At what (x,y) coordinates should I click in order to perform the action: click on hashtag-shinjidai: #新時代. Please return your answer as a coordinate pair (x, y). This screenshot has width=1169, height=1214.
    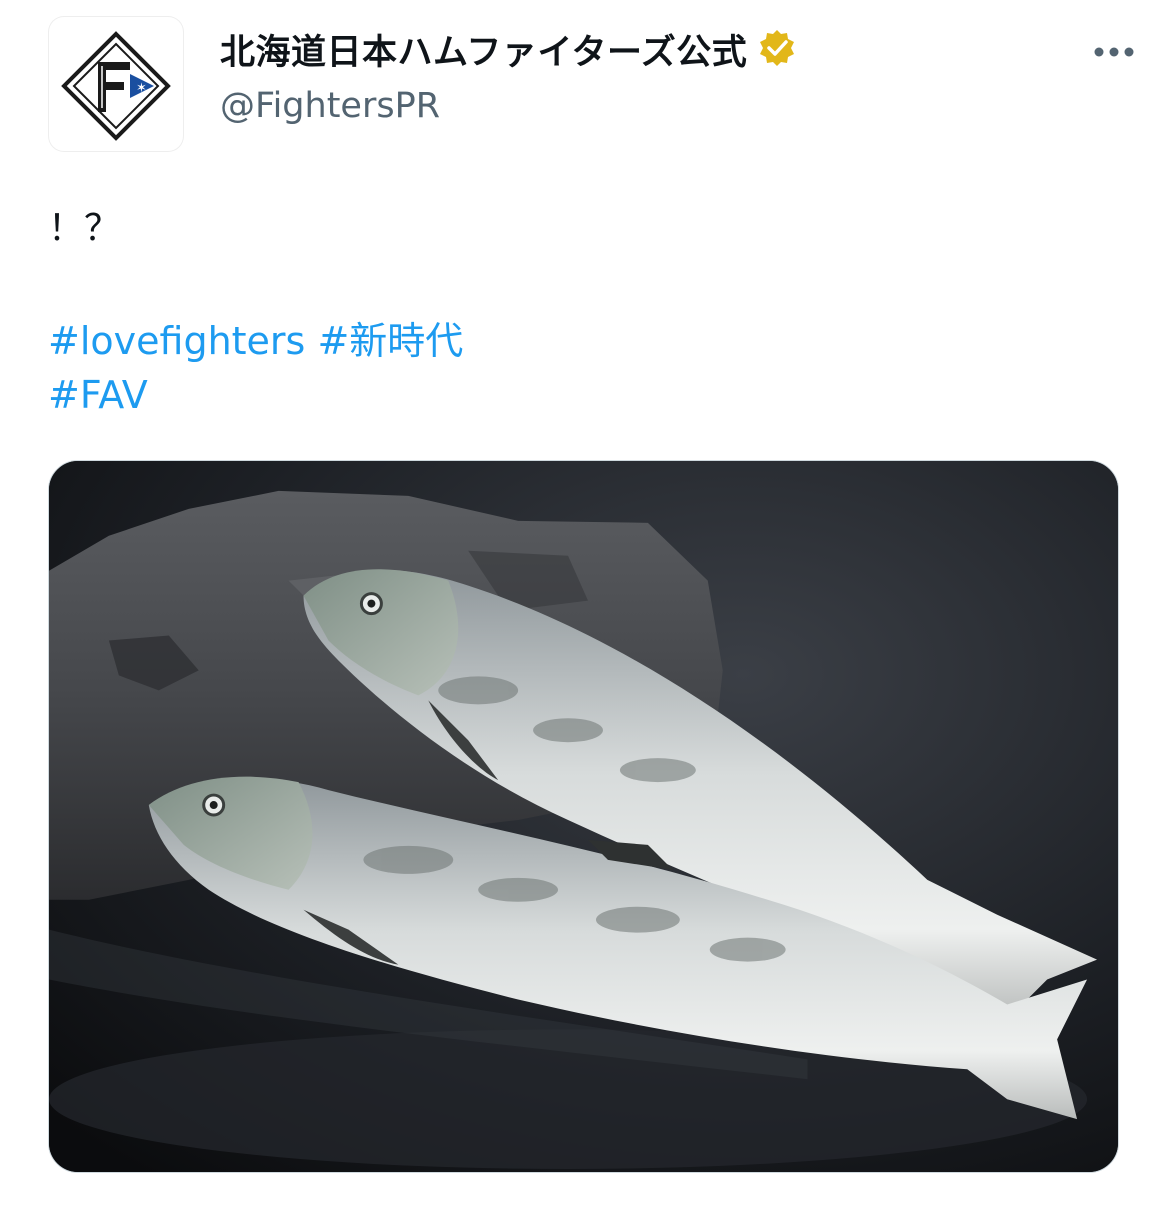
    Looking at the image, I should click on (390, 341).